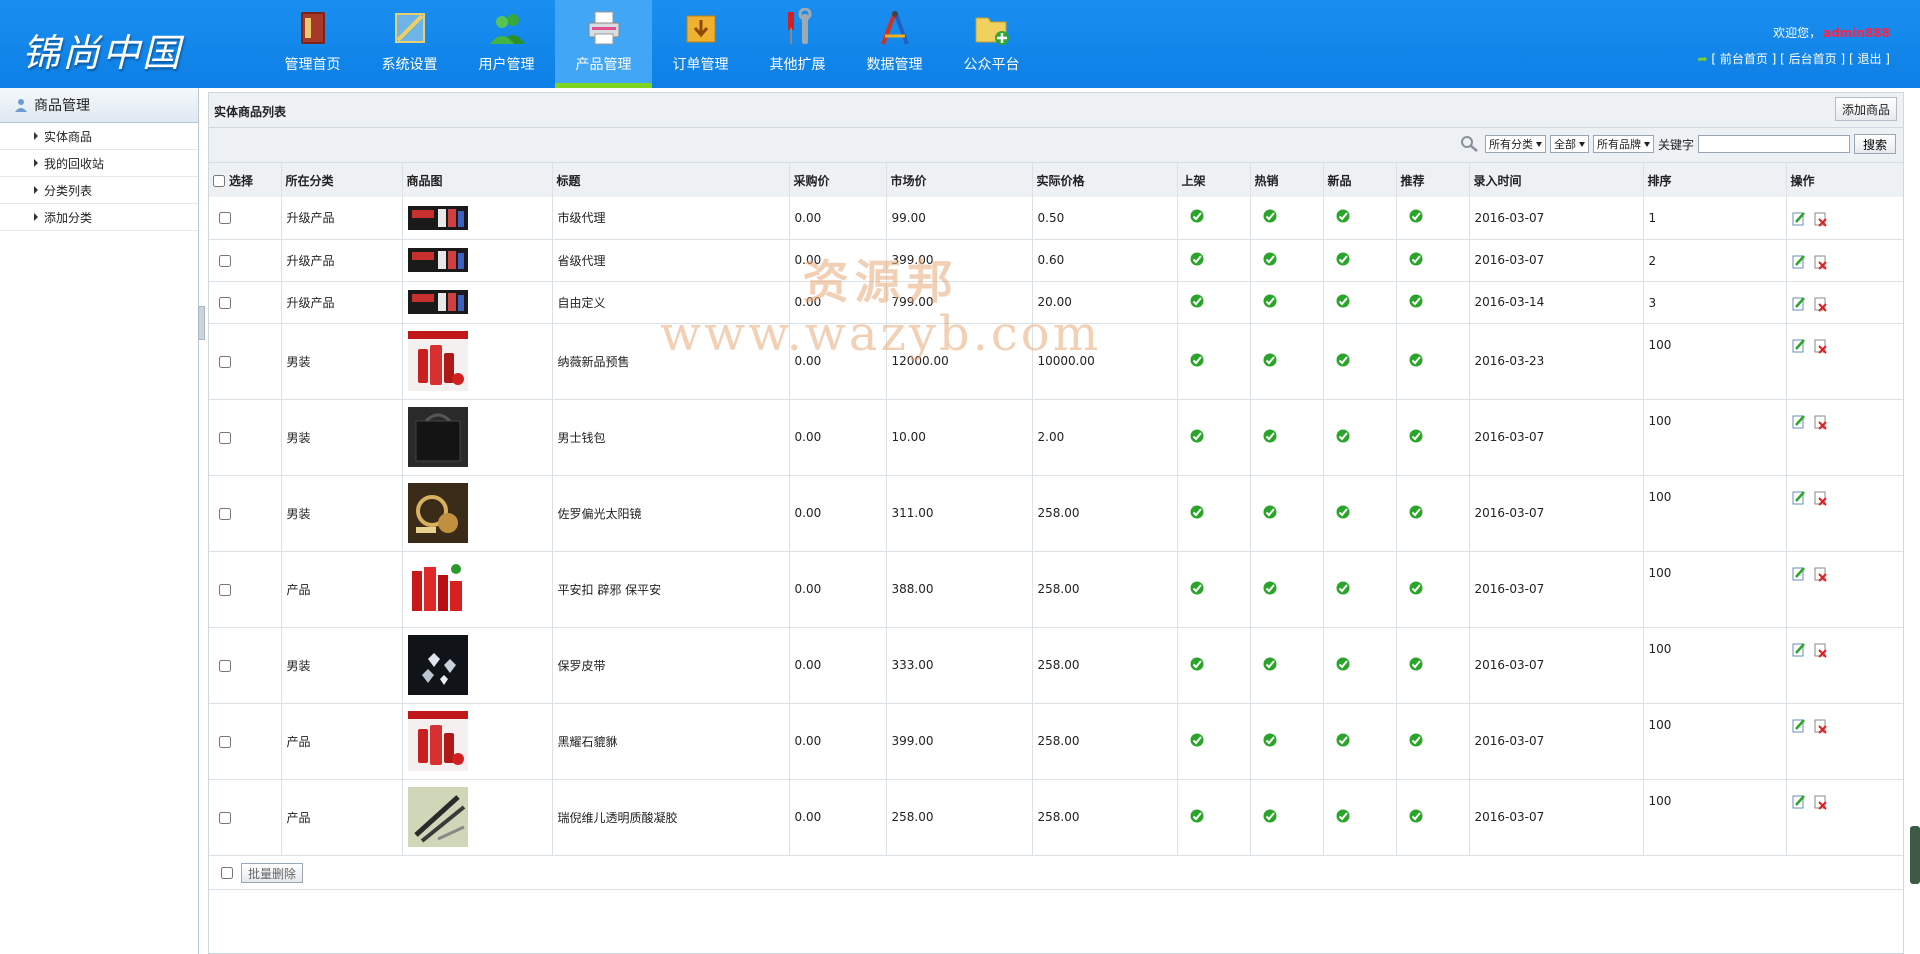 The height and width of the screenshot is (954, 1920). I want to click on keyword-input, so click(1773, 144).